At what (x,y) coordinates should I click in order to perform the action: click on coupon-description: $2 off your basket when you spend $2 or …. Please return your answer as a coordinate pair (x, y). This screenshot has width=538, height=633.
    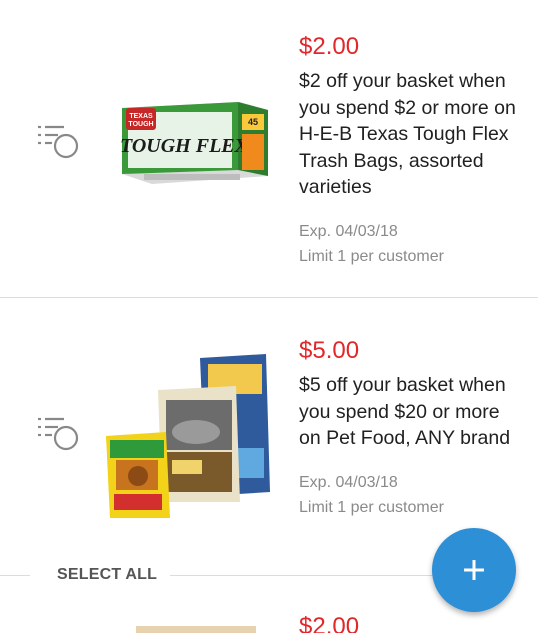
    Looking at the image, I should click on (407, 134).